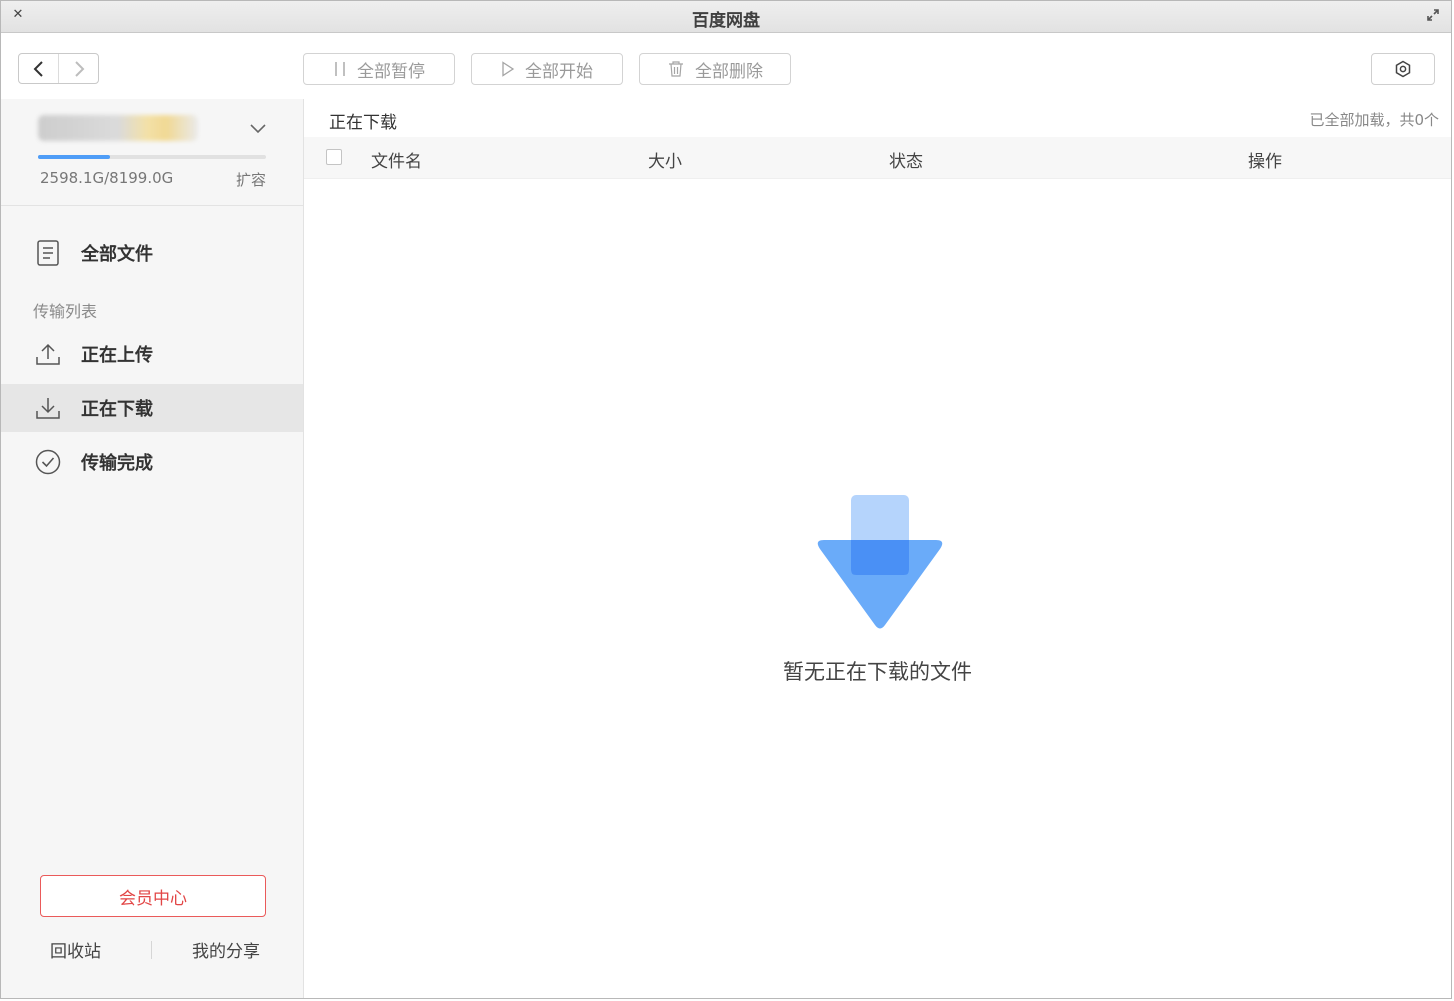 This screenshot has height=1001, width=1454. I want to click on sidebar-item-downloading: 正在下载, so click(152, 408).